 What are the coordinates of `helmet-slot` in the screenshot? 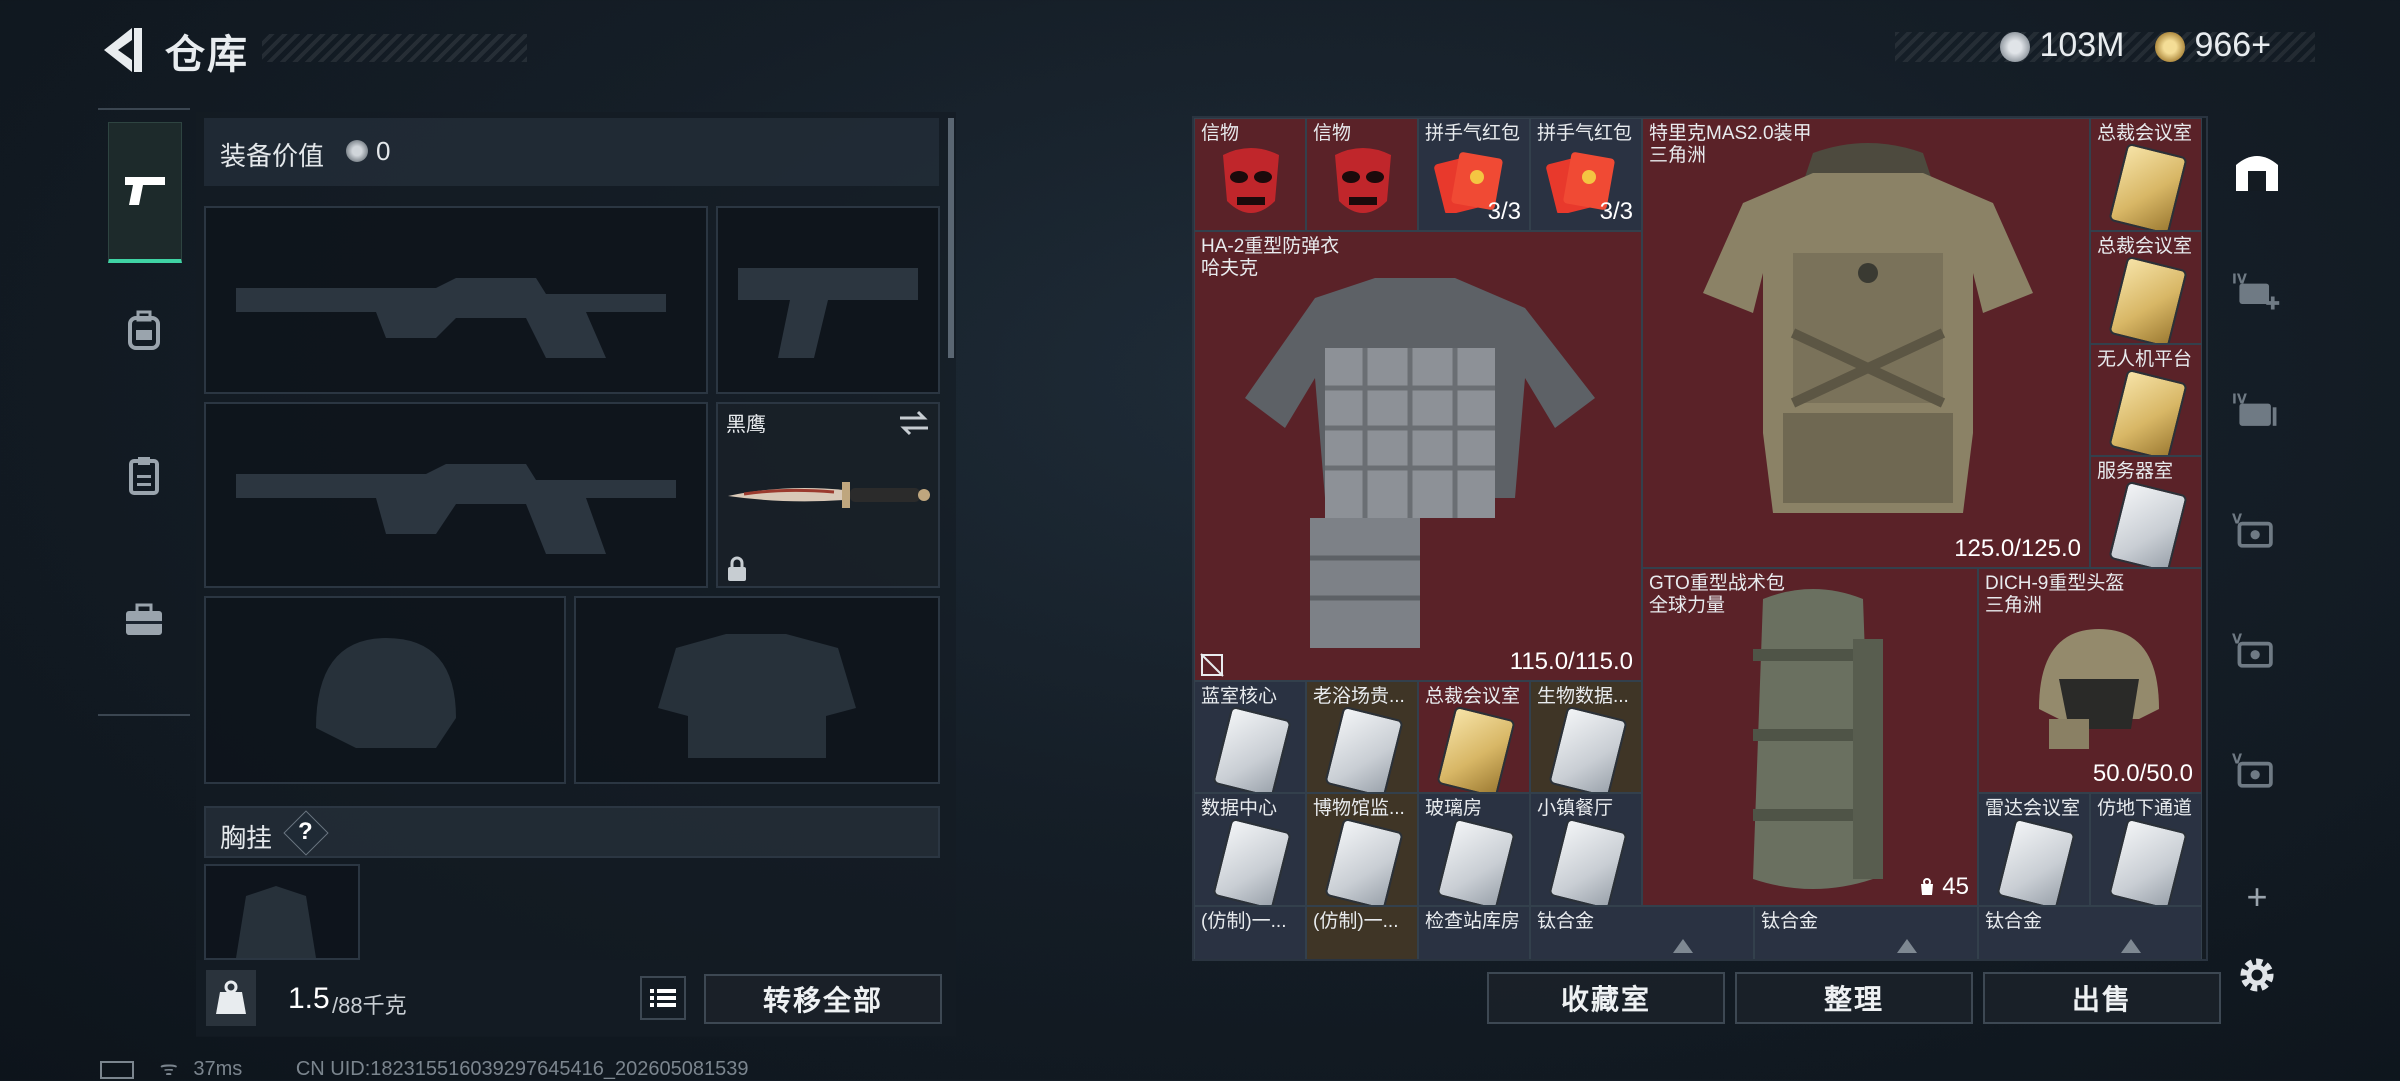 It's located at (385, 690).